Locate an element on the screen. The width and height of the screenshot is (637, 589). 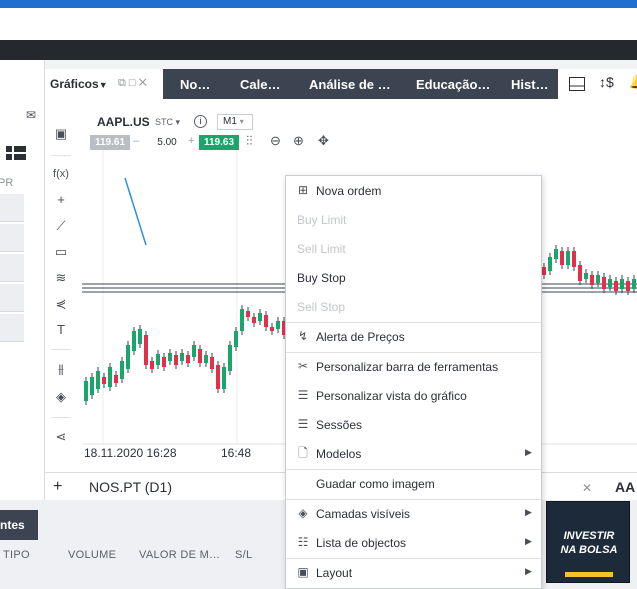
menu-item-personalizar-vista: ☰ Personalizar vista do gráfico is located at coordinates (413, 395).